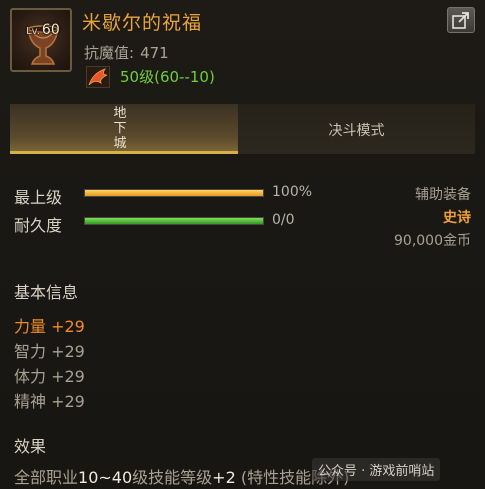 Image resolution: width=485 pixels, height=489 pixels. What do you see at coordinates (49, 351) in the screenshot?
I see `attr-intelligence: 智力 +29` at bounding box center [49, 351].